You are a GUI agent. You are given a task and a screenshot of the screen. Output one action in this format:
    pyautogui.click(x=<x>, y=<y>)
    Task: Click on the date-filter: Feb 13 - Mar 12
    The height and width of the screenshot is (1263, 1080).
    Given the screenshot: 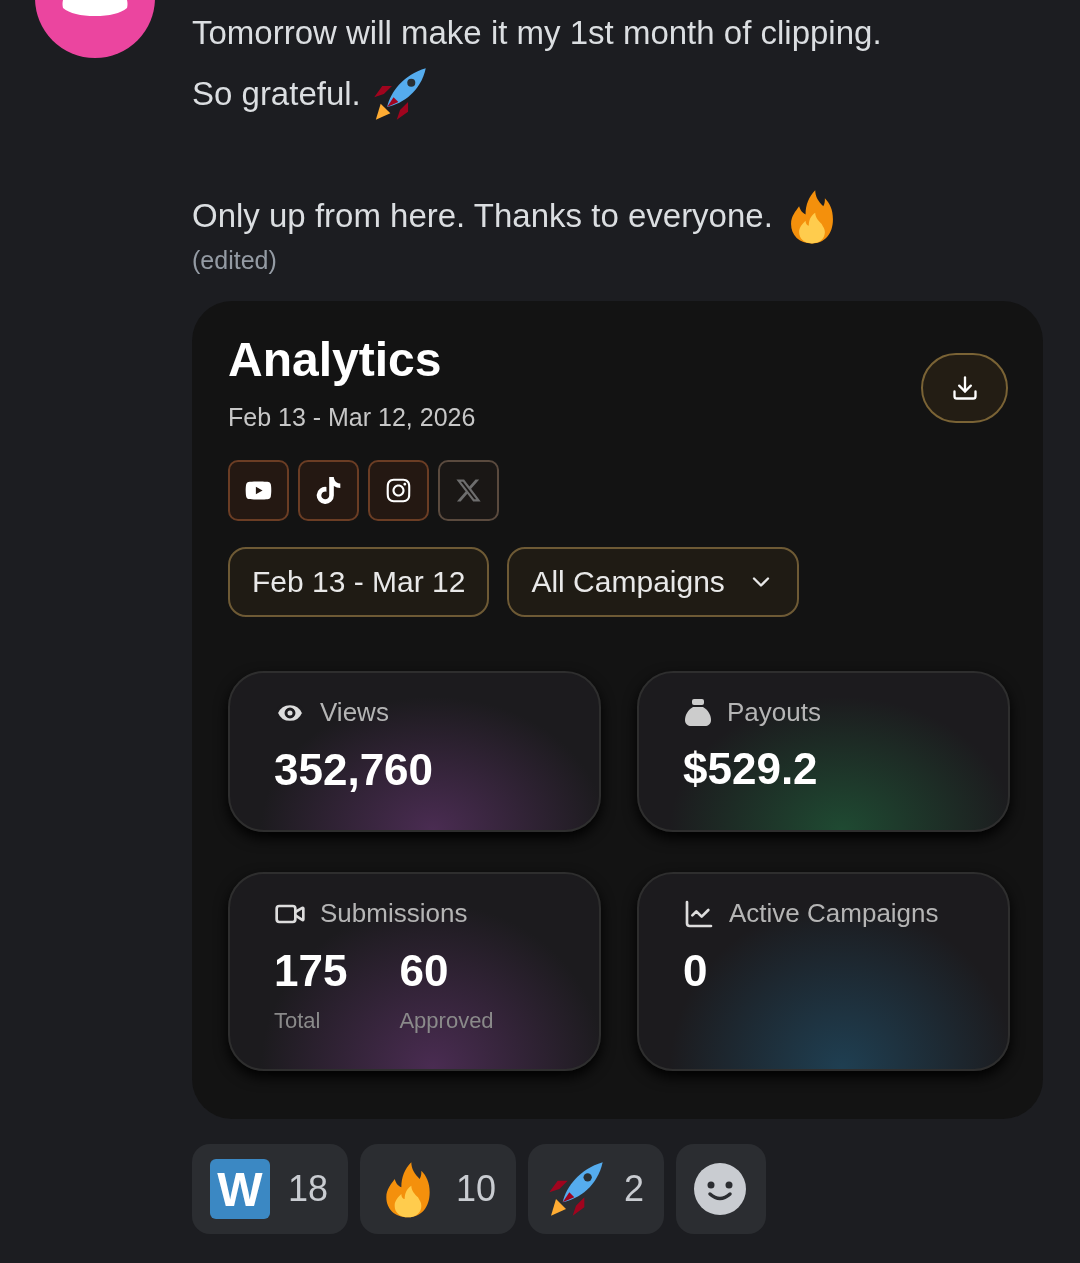 What is the action you would take?
    pyautogui.click(x=359, y=581)
    